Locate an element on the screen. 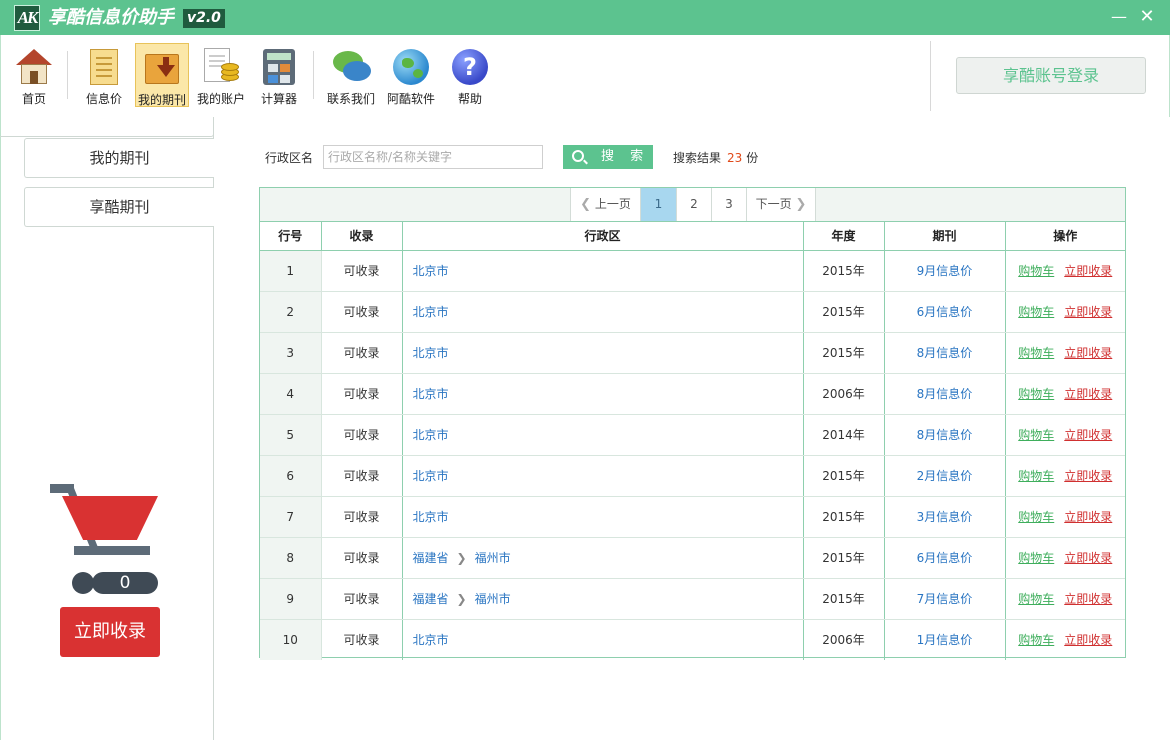  table-row: 4 可收录 北京市 2006年 8月信息价 购物车 立即收录 is located at coordinates (692, 394).